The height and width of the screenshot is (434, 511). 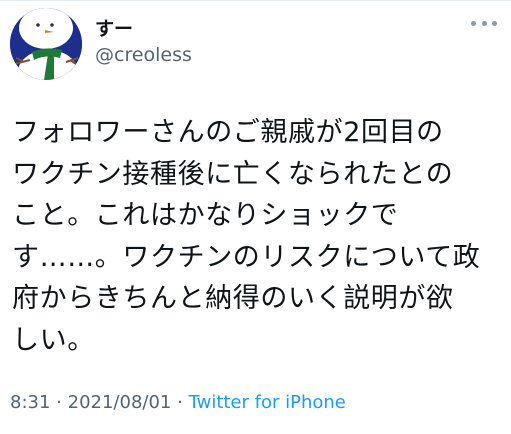 I want to click on tweet-text-line: ワクチン接種後に亡くなられたとの, so click(x=233, y=174).